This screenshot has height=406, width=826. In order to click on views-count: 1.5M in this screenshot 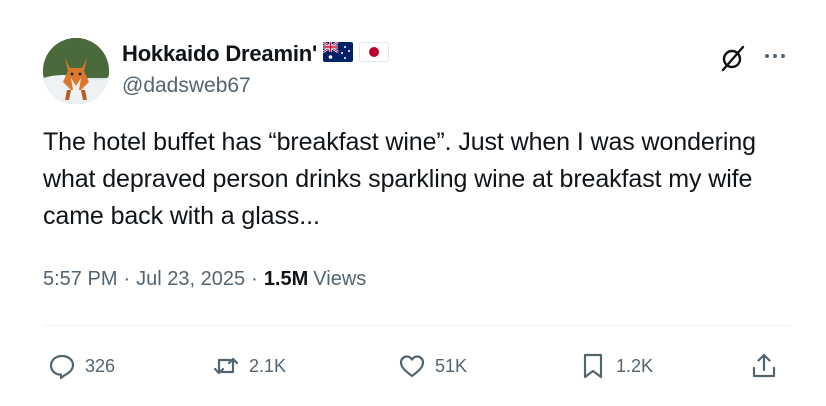, I will do `click(286, 279)`.